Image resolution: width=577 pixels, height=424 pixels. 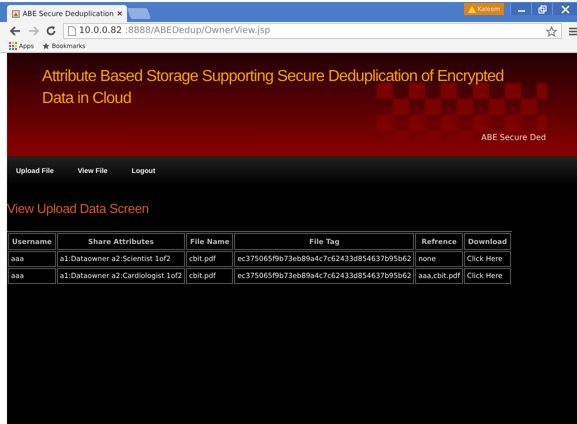 I want to click on close-button, so click(x=564, y=9).